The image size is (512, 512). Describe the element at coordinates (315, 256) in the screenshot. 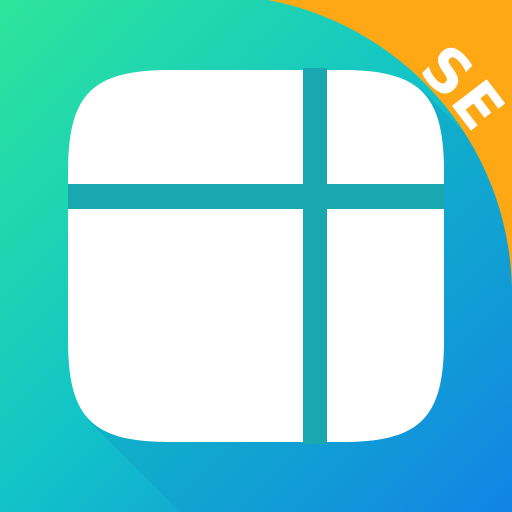

I see `grid-vertical-line` at that location.